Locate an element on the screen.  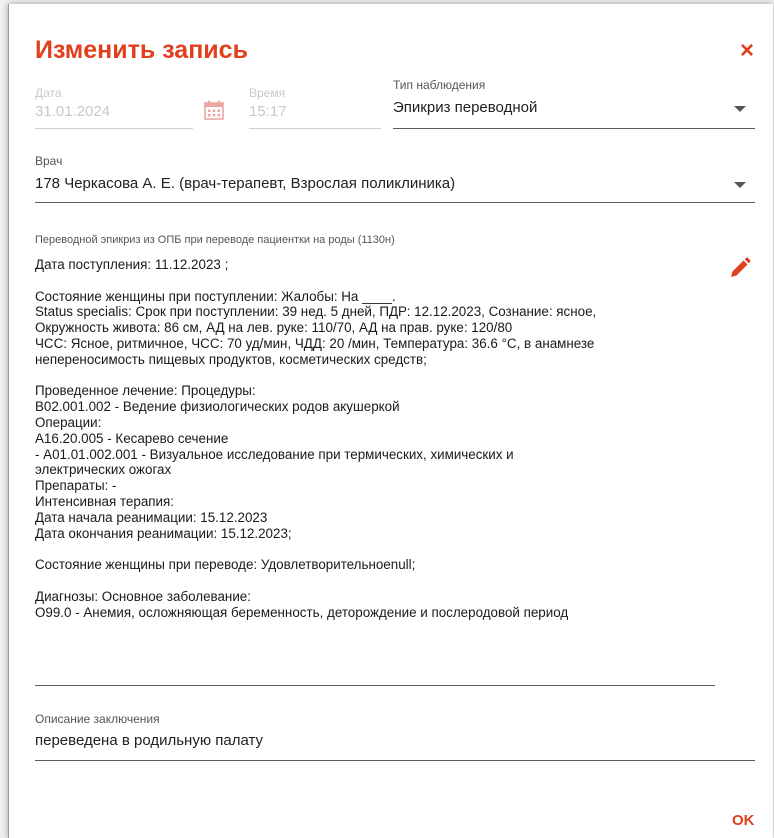
dialog-title: Изменить запись is located at coordinates (141, 50).